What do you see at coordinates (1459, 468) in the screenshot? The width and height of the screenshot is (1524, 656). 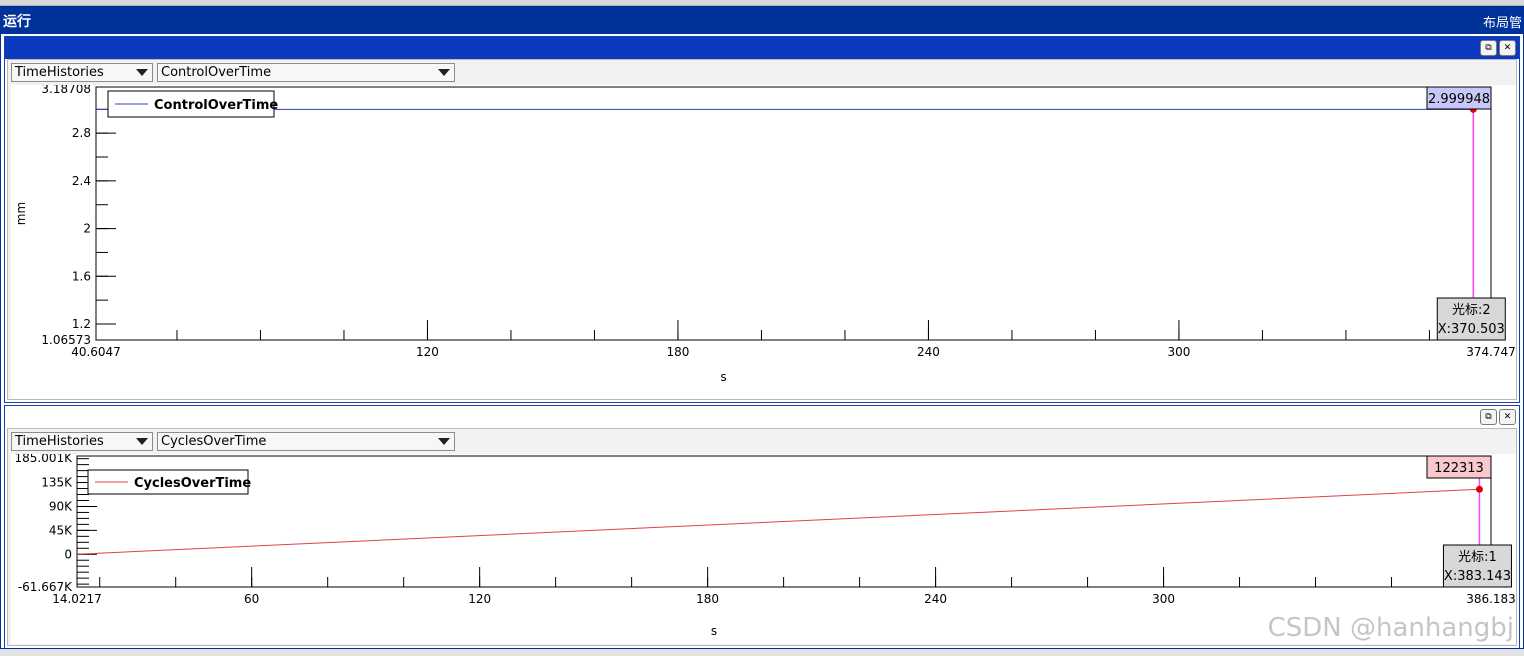 I see `cursor-value-label: 122313` at bounding box center [1459, 468].